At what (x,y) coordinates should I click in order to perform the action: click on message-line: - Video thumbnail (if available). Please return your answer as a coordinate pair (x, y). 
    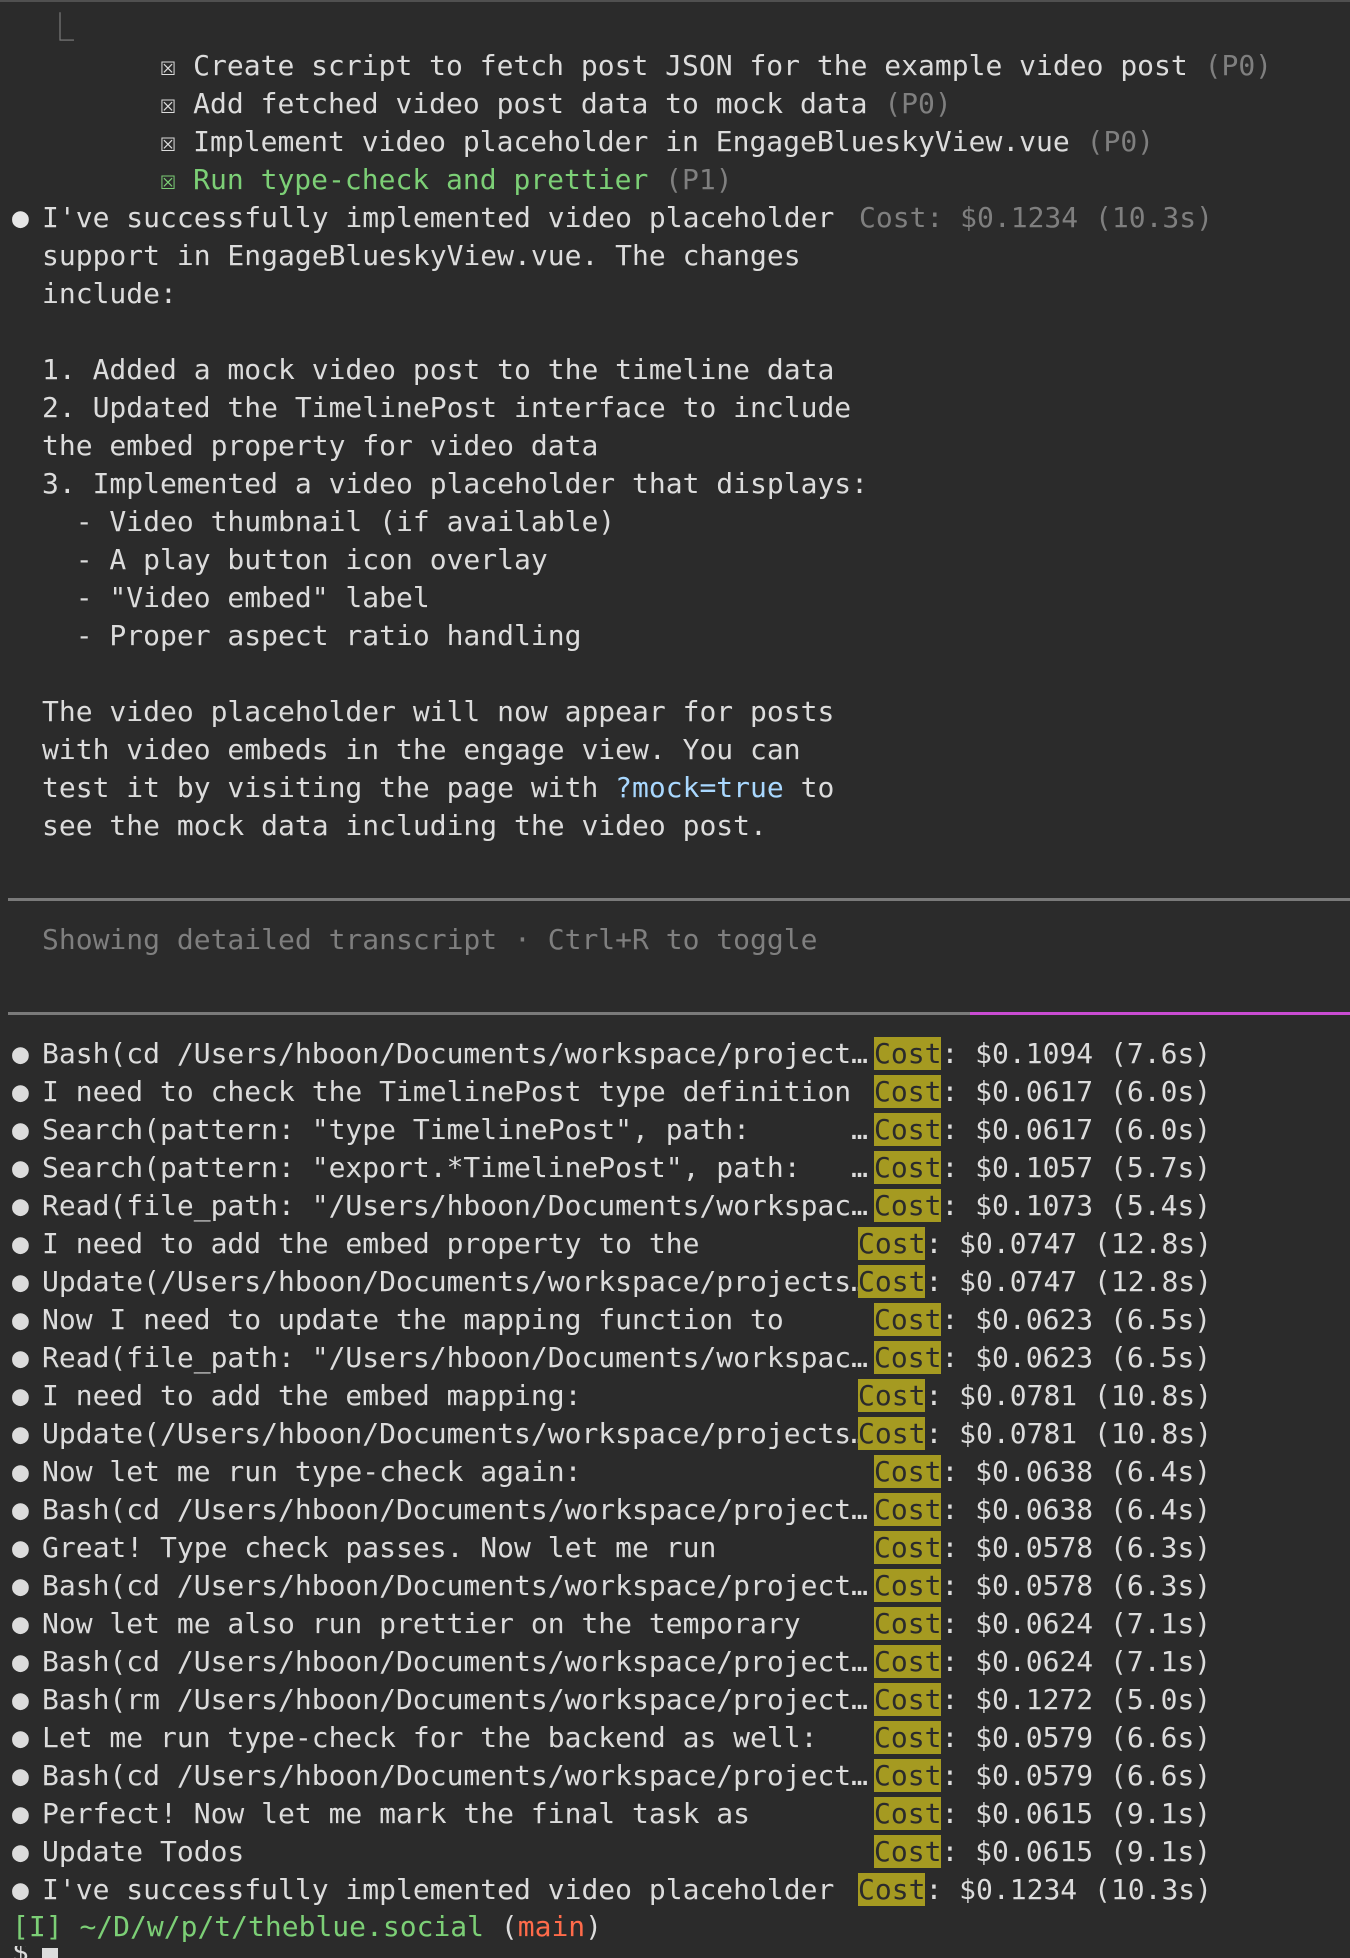
    Looking at the image, I should click on (329, 521).